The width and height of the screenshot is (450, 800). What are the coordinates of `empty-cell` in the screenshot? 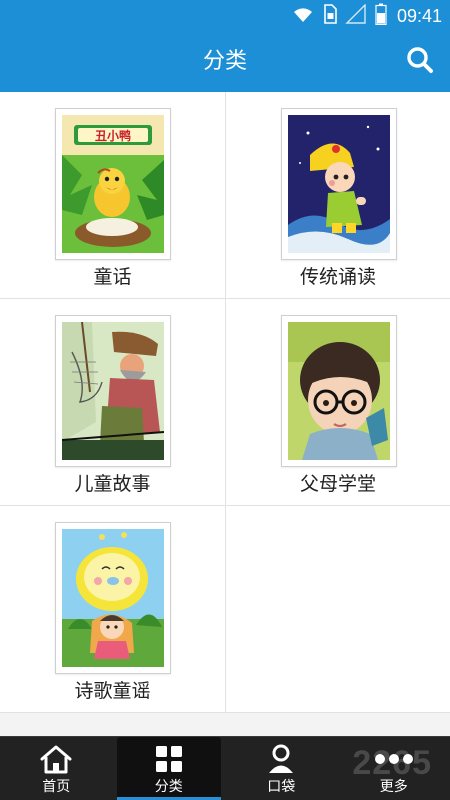 It's located at (337, 609).